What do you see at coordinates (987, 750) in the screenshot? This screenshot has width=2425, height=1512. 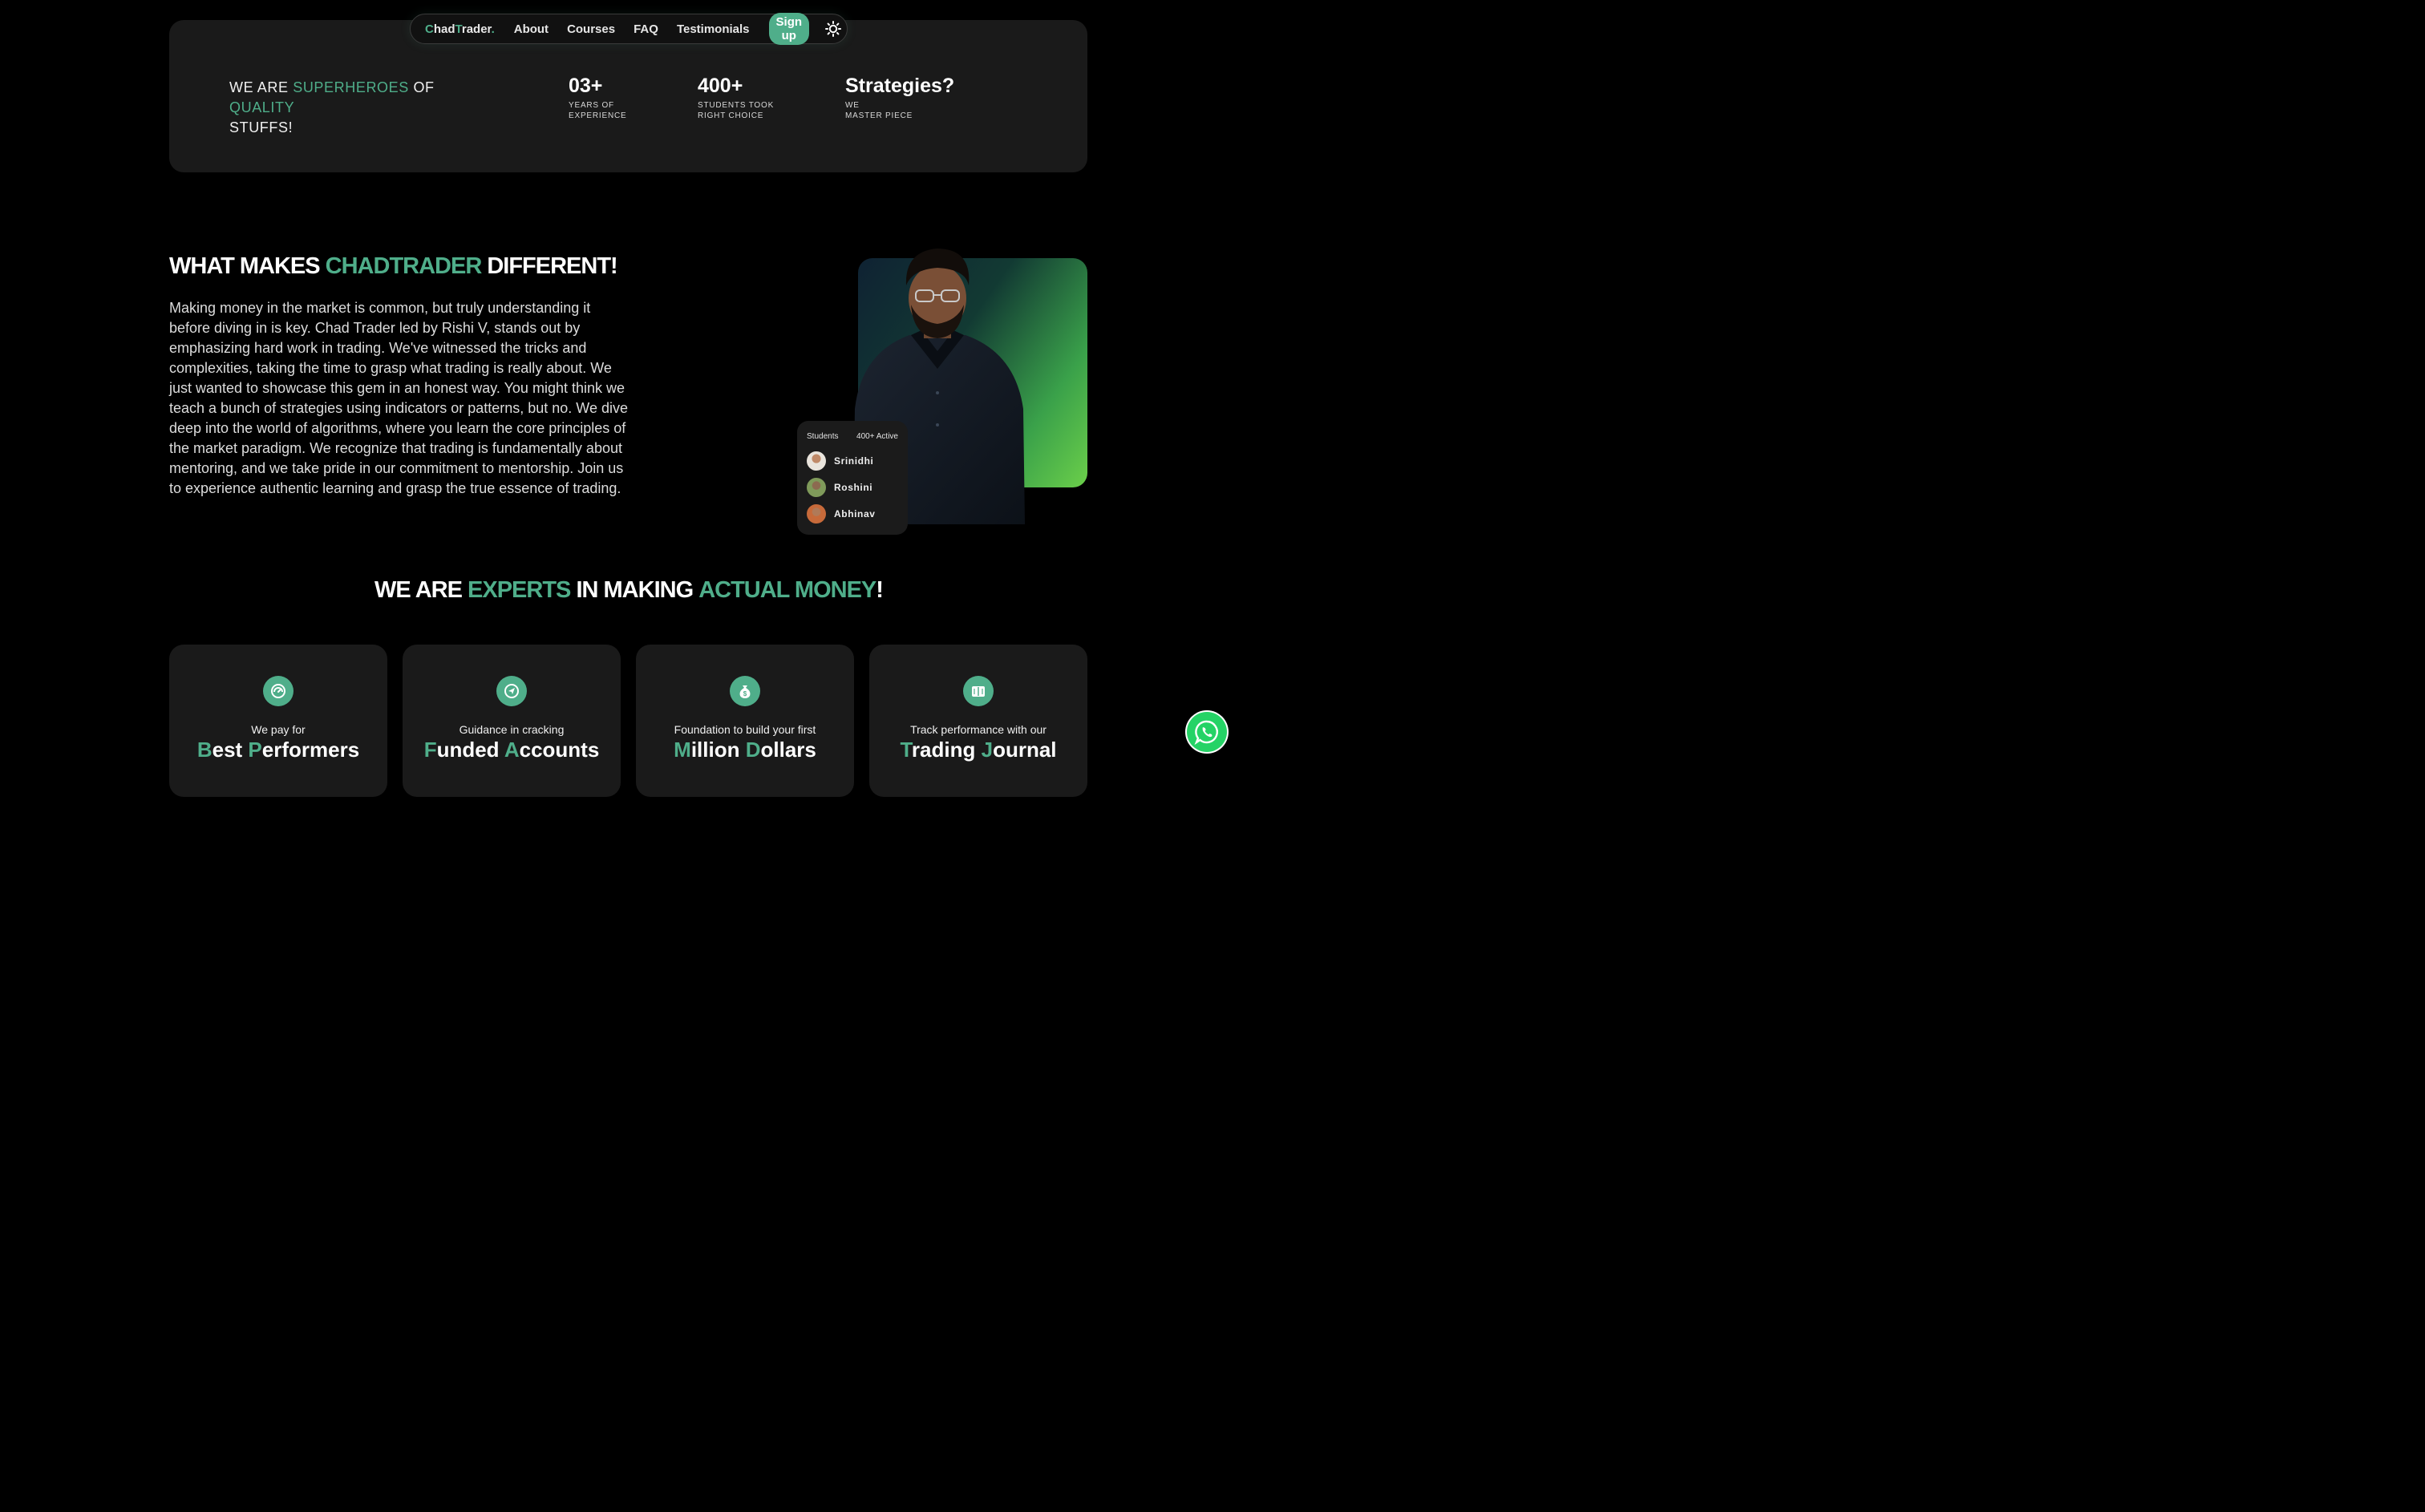 I see `feature-title-initial: J` at bounding box center [987, 750].